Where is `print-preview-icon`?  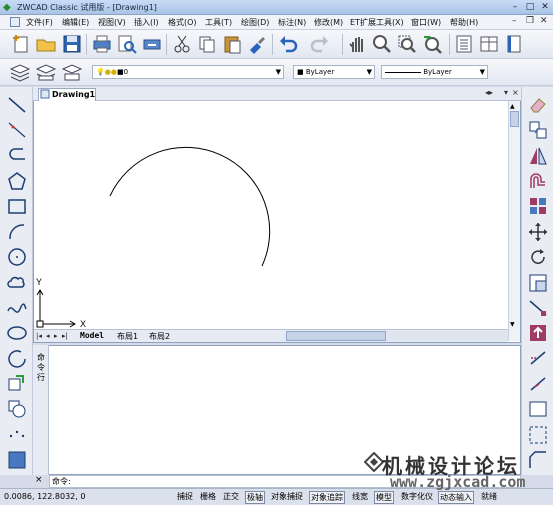
print-preview-icon is located at coordinates (127, 44).